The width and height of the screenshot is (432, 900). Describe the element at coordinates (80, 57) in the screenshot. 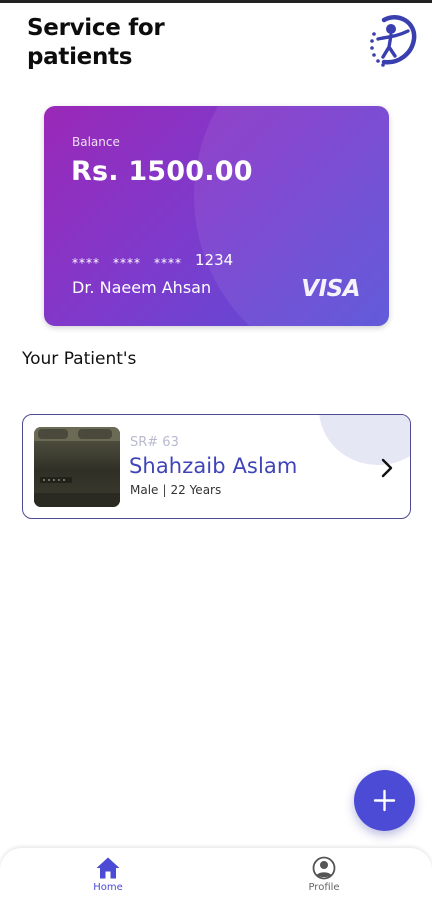

I see `page-title-line2: patients` at that location.